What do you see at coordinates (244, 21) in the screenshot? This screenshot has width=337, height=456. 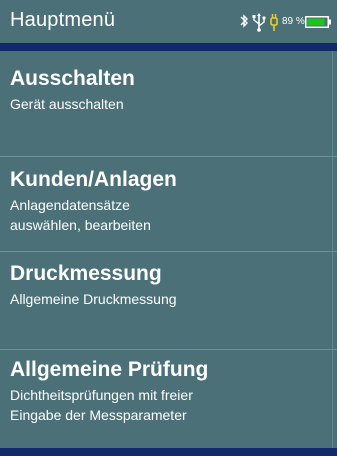 I see `bluetooth-icon` at bounding box center [244, 21].